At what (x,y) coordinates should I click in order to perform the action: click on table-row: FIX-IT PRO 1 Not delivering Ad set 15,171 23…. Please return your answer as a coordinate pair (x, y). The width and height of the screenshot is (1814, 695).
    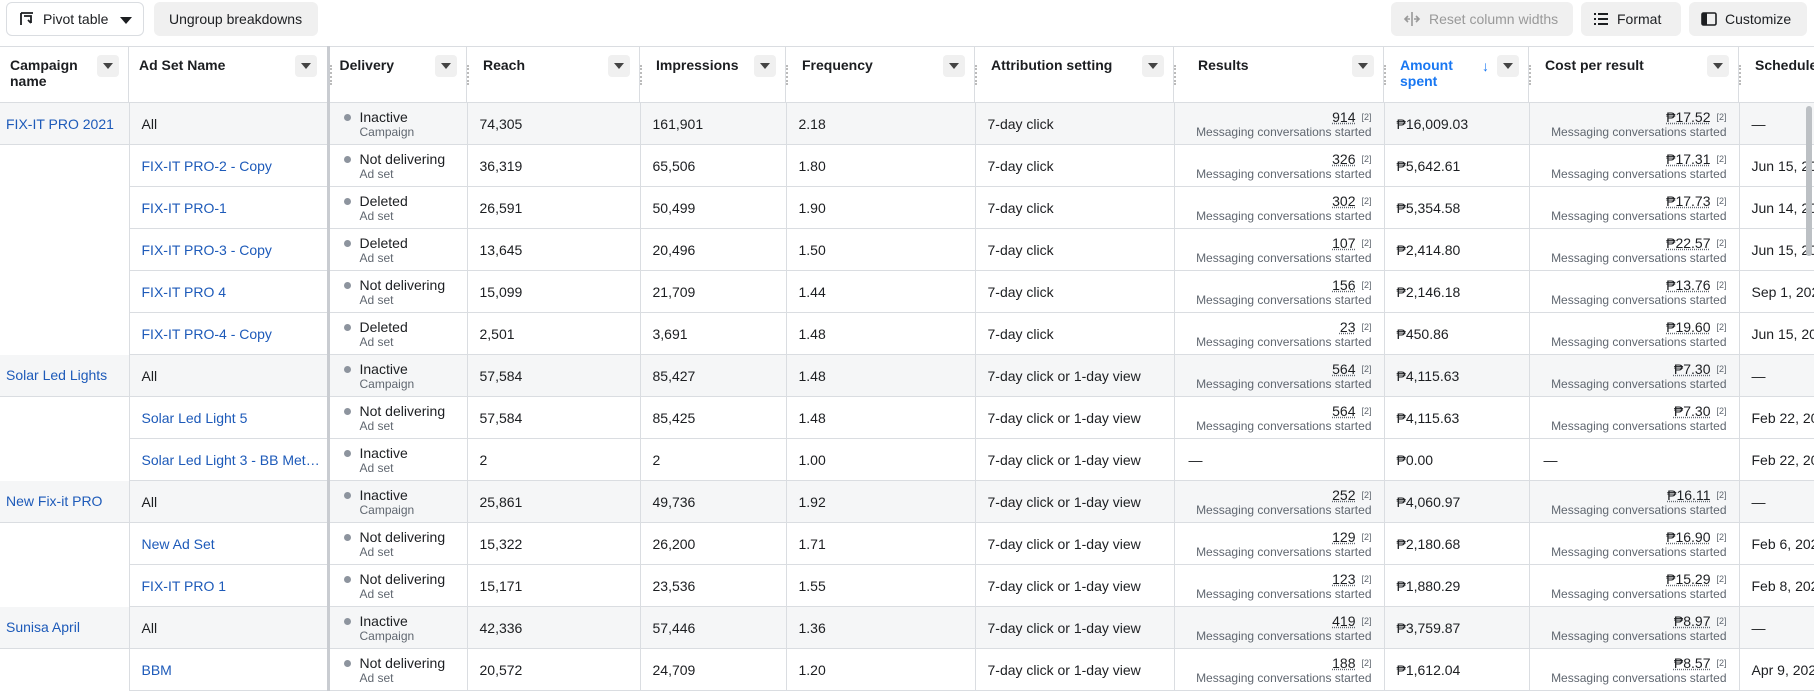
    Looking at the image, I should click on (907, 585).